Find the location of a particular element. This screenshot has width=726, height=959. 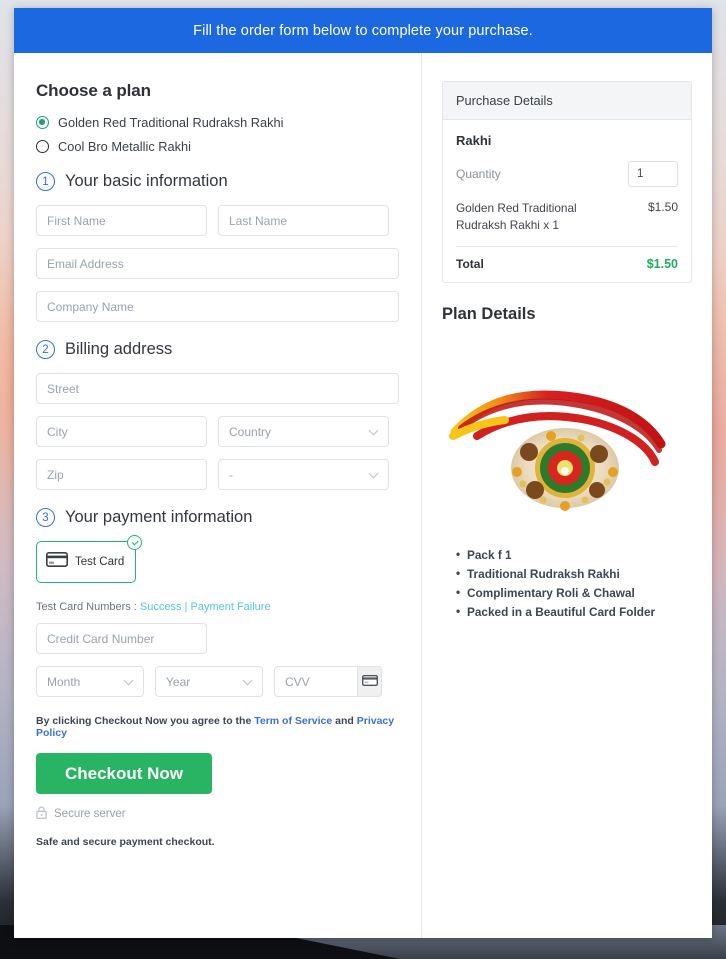

safe-checkout-note: Safe and secure payment checkout. is located at coordinates (125, 842).